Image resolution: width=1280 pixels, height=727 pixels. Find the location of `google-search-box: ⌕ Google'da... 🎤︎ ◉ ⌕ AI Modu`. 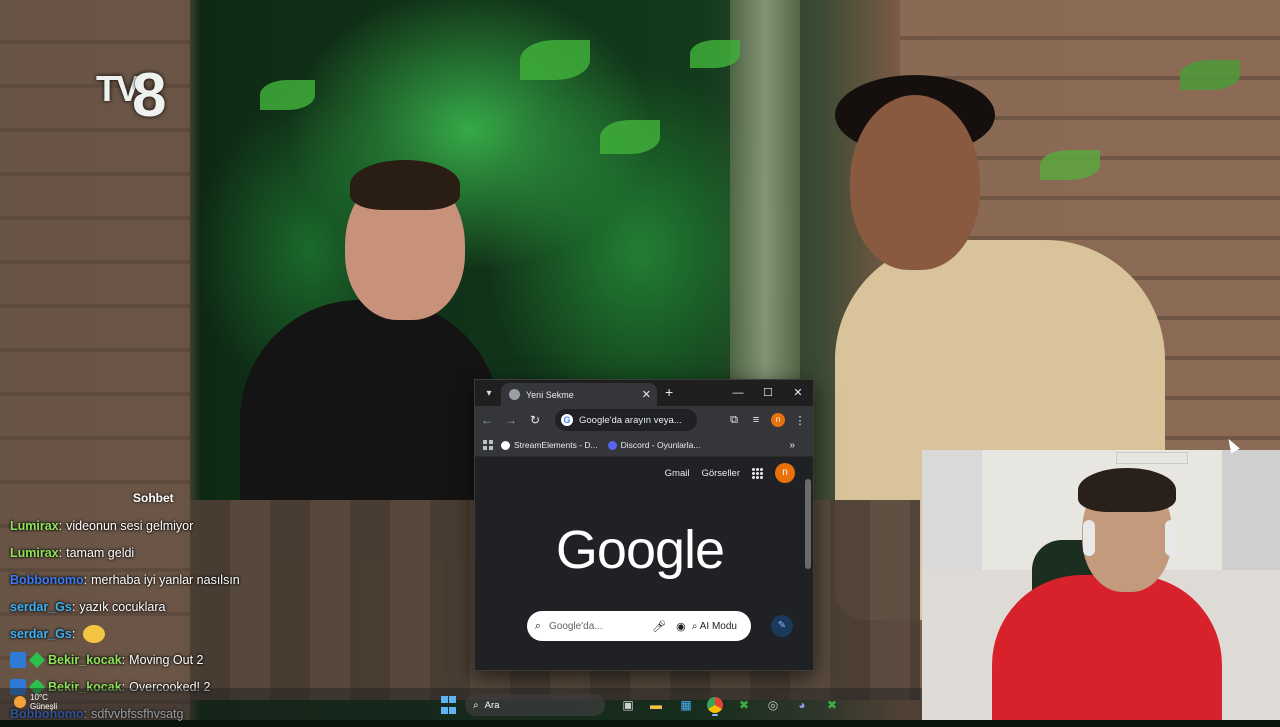

google-search-box: ⌕ Google'da... 🎤︎ ◉ ⌕ AI Modu is located at coordinates (639, 626).